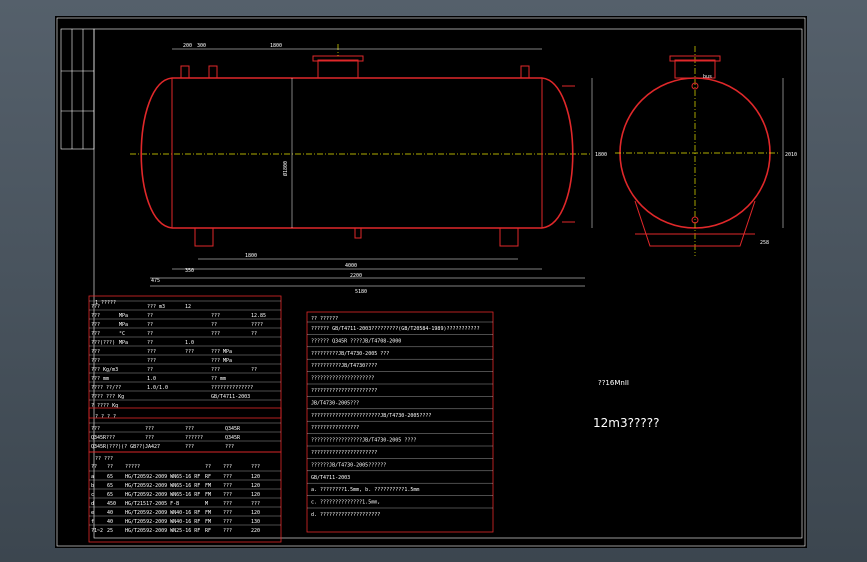 The height and width of the screenshot is (562, 867). I want to click on requirement-row: GB/T4711-2003, so click(330, 478).